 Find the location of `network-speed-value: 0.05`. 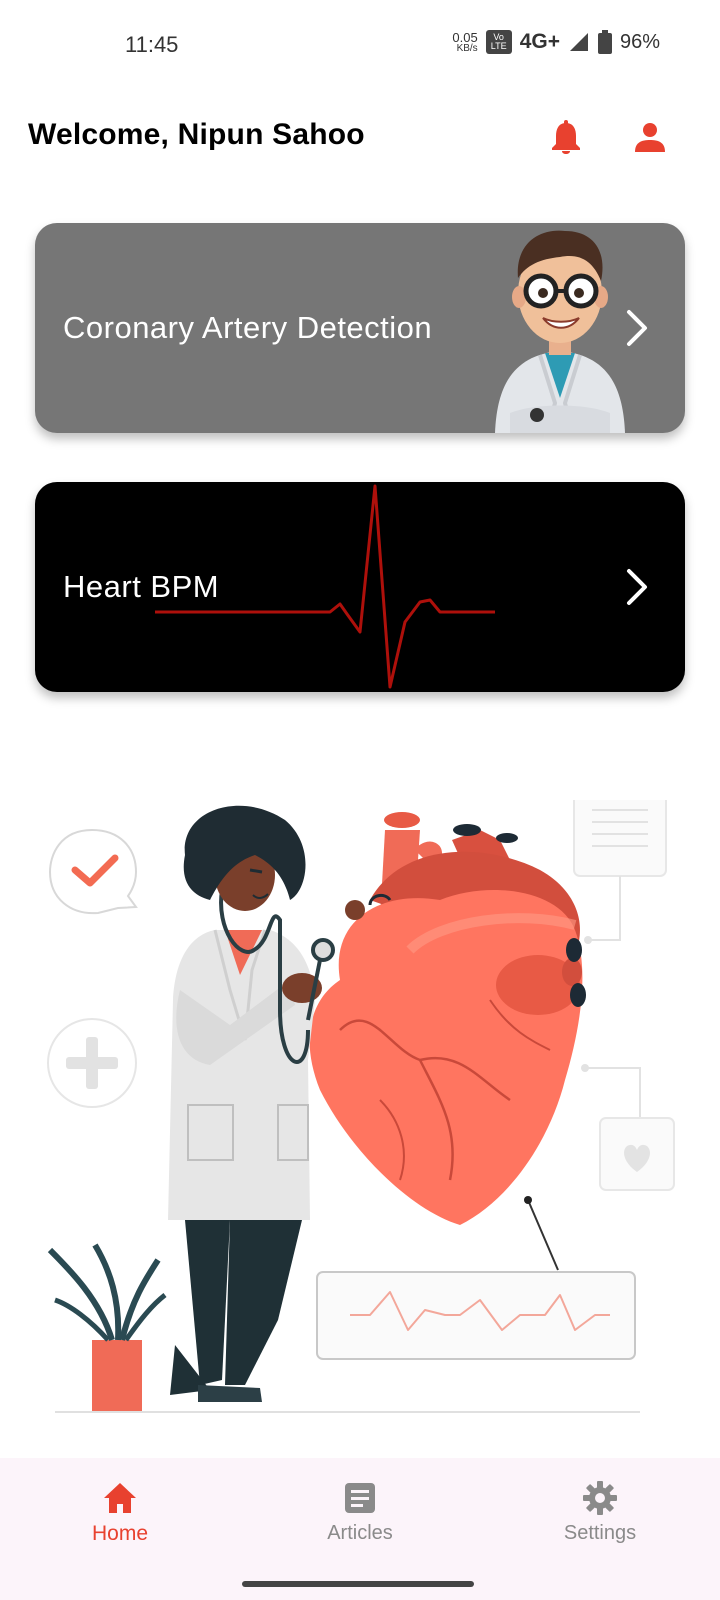

network-speed-value: 0.05 is located at coordinates (465, 37).